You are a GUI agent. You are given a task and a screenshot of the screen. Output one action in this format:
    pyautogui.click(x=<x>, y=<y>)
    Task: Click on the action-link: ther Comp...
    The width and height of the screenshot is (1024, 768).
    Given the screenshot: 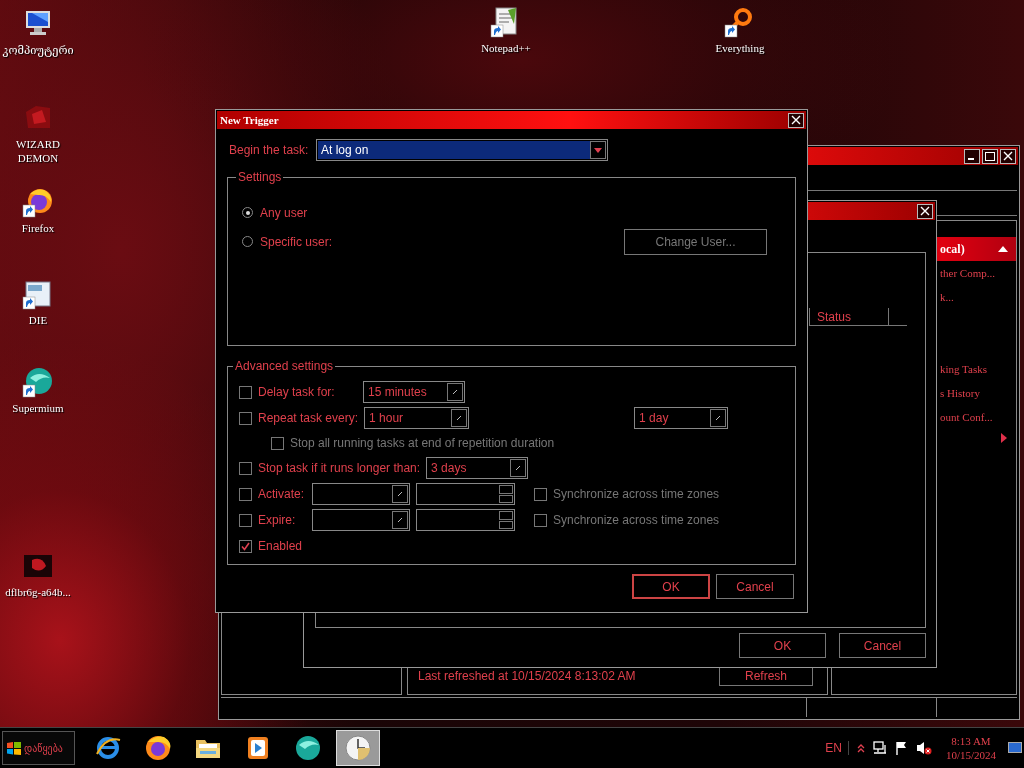 What is the action you would take?
    pyautogui.click(x=967, y=273)
    